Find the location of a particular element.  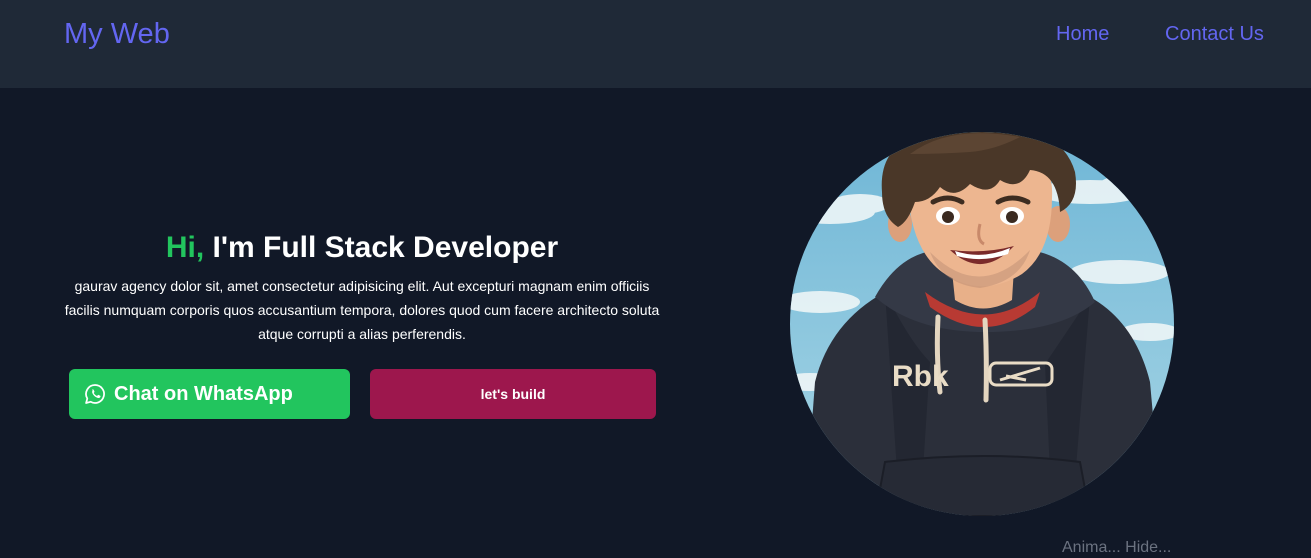

whatsapp-button: Chat on WhatsApp is located at coordinates (209, 394).